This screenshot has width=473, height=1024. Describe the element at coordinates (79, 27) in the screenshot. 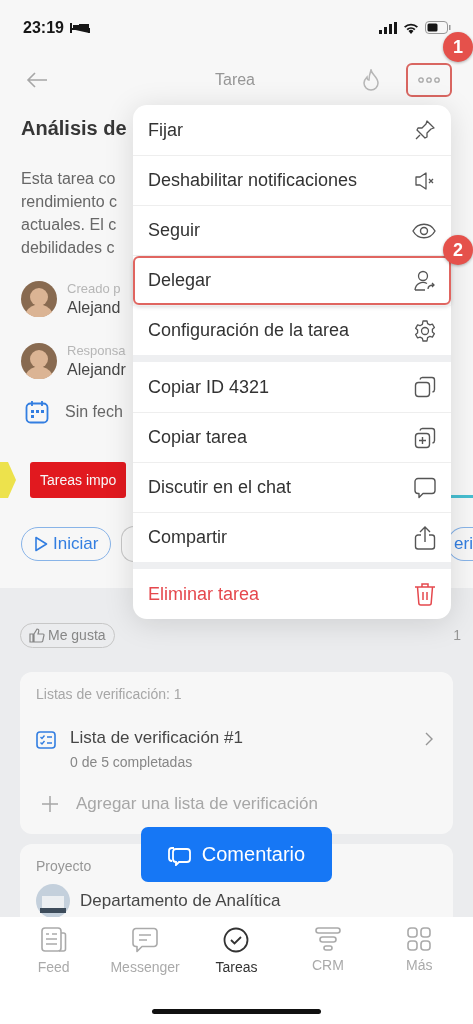

I see `bed-icon` at that location.